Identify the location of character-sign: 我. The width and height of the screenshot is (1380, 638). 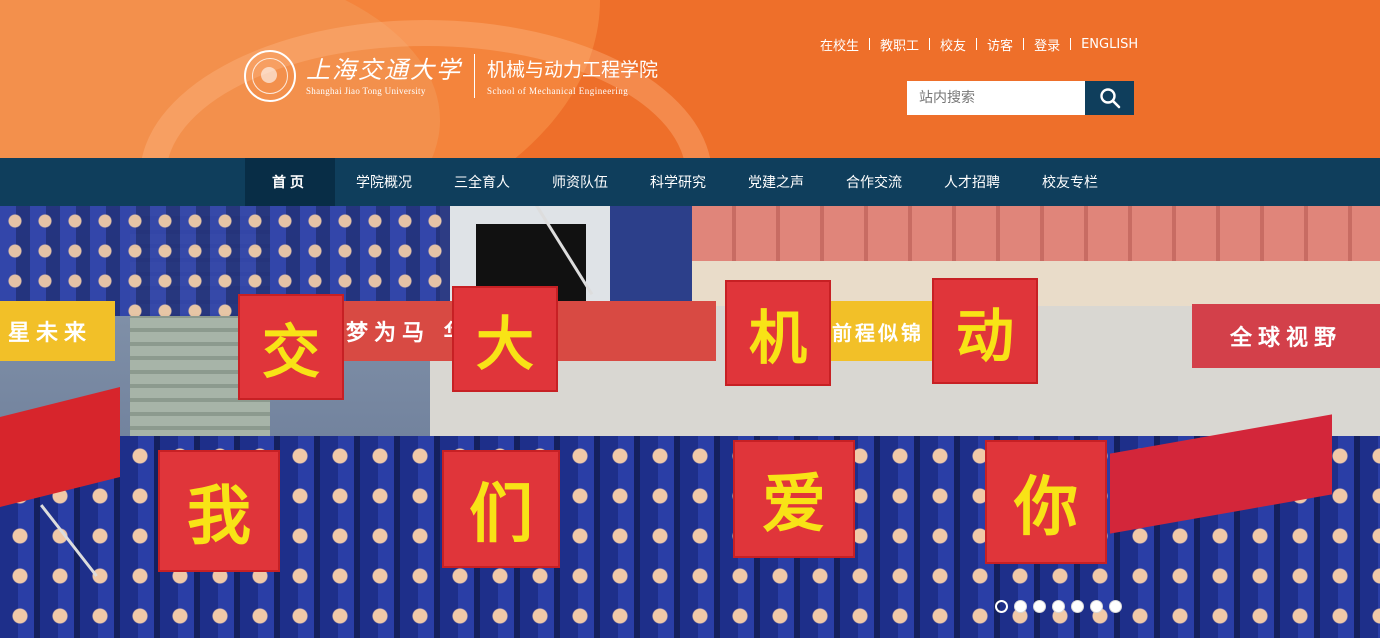
(219, 511).